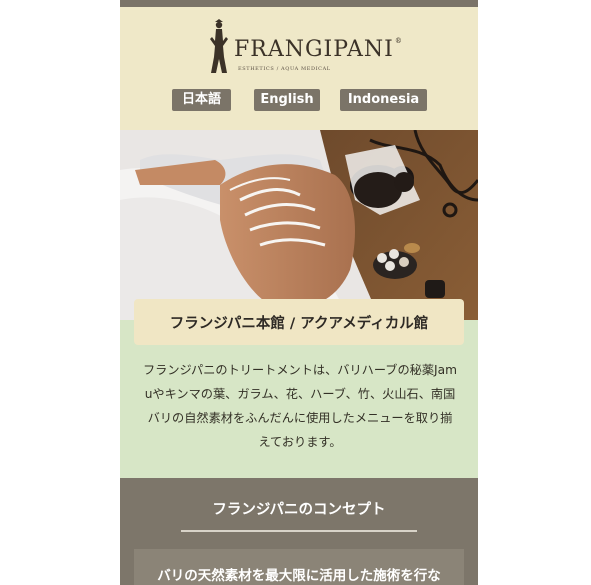 This screenshot has height=585, width=591. I want to click on language-button-japanese: 日本語, so click(201, 100).